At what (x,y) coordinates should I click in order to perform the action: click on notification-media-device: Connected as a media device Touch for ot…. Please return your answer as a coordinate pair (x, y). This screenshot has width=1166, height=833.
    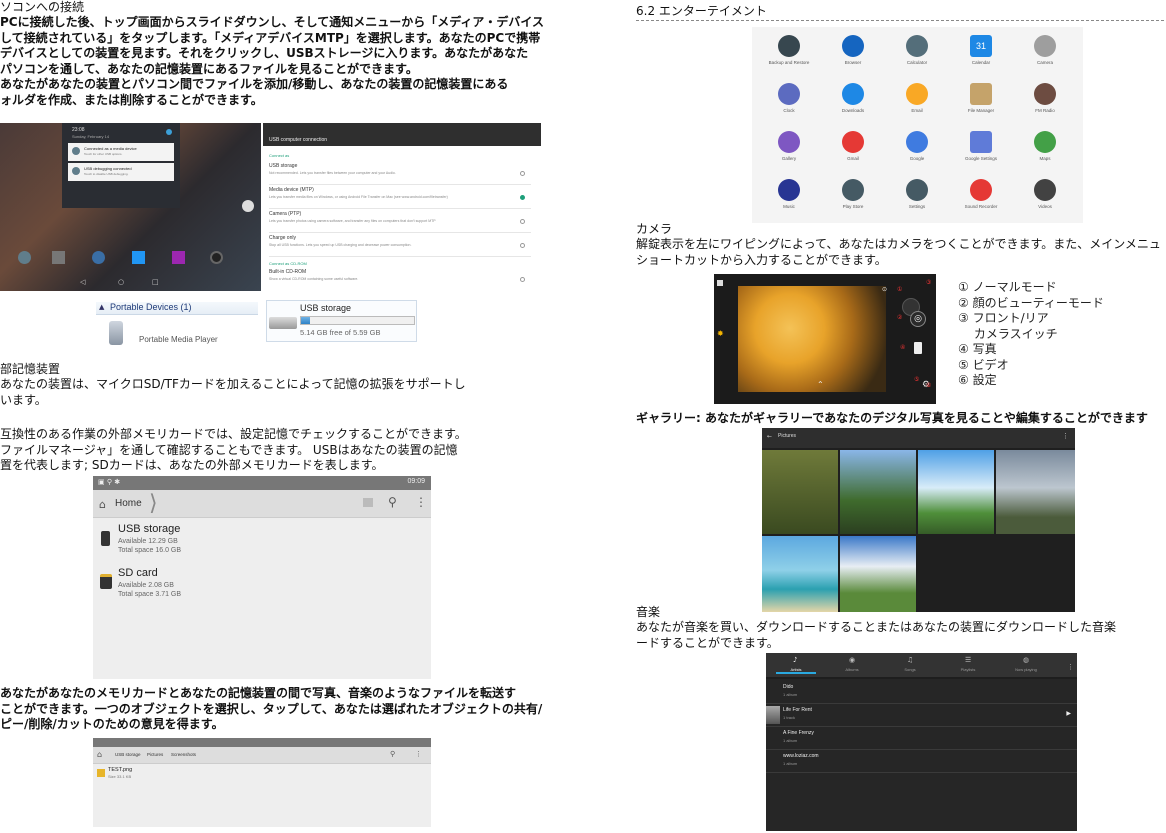
    Looking at the image, I should click on (121, 152).